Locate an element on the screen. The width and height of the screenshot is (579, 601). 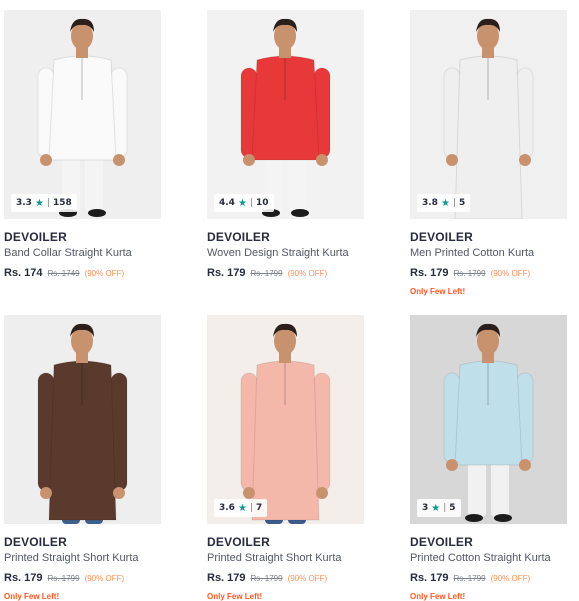
product-image: 3.6 ★ | 7 is located at coordinates (285, 419).